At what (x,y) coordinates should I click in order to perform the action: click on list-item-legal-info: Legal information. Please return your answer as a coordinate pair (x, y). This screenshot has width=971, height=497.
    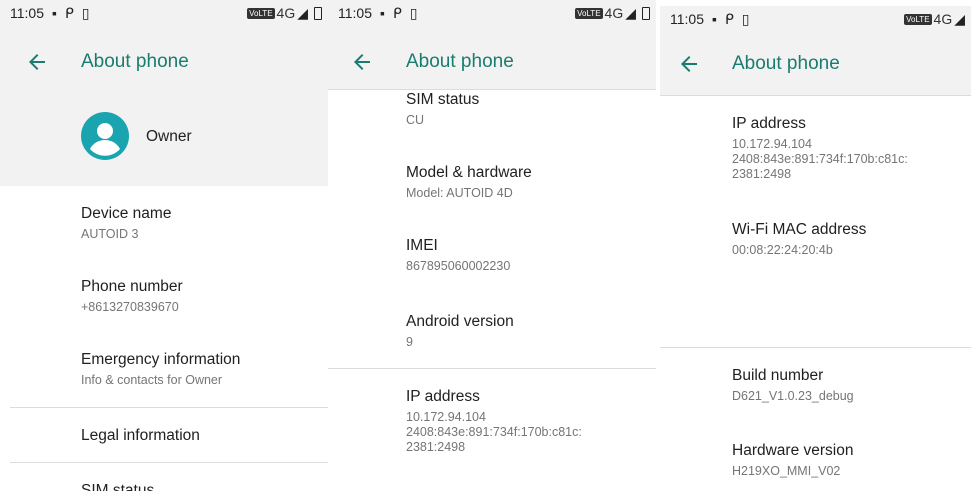
    Looking at the image, I should click on (199, 436).